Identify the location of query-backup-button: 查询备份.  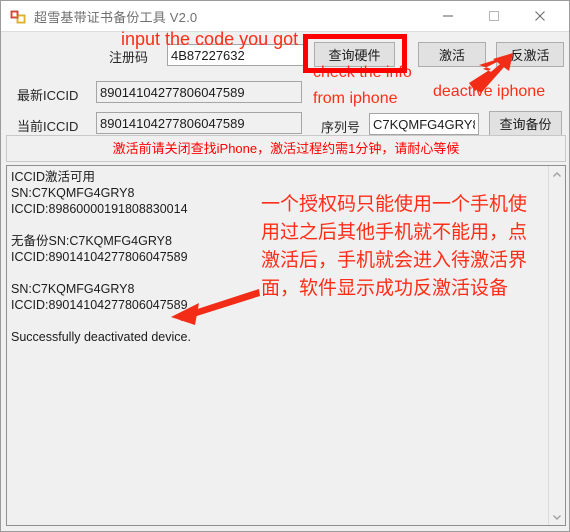
(525, 123).